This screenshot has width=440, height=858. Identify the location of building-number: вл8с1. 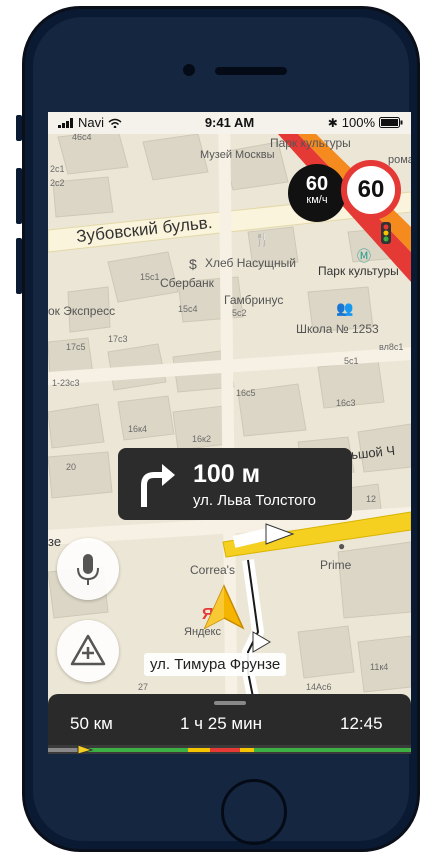
(391, 347).